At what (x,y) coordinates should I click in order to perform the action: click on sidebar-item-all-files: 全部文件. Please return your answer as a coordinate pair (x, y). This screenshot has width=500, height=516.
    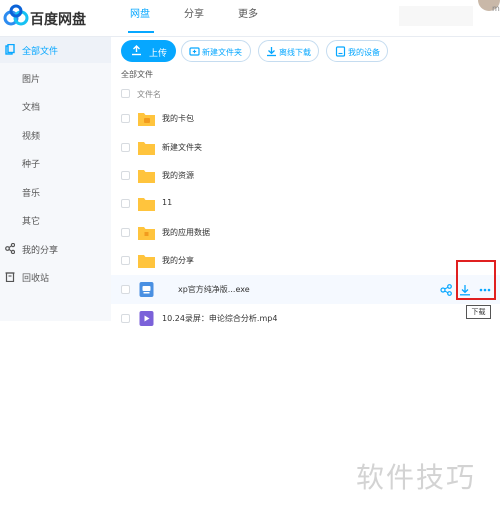
    Looking at the image, I should click on (55, 50).